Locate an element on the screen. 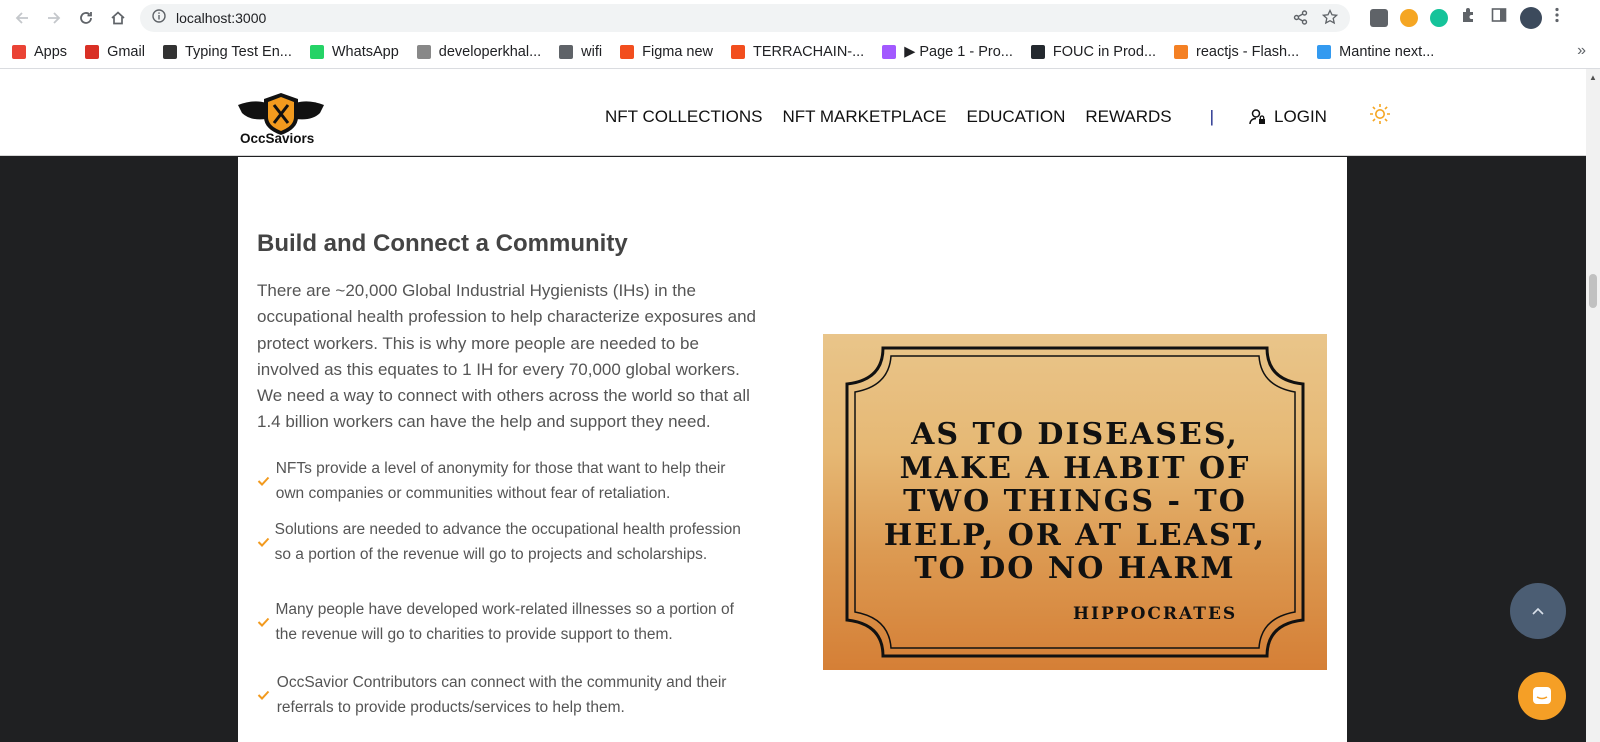 This screenshot has height=742, width=1600. extensions-puzzle-icon is located at coordinates (1469, 17).